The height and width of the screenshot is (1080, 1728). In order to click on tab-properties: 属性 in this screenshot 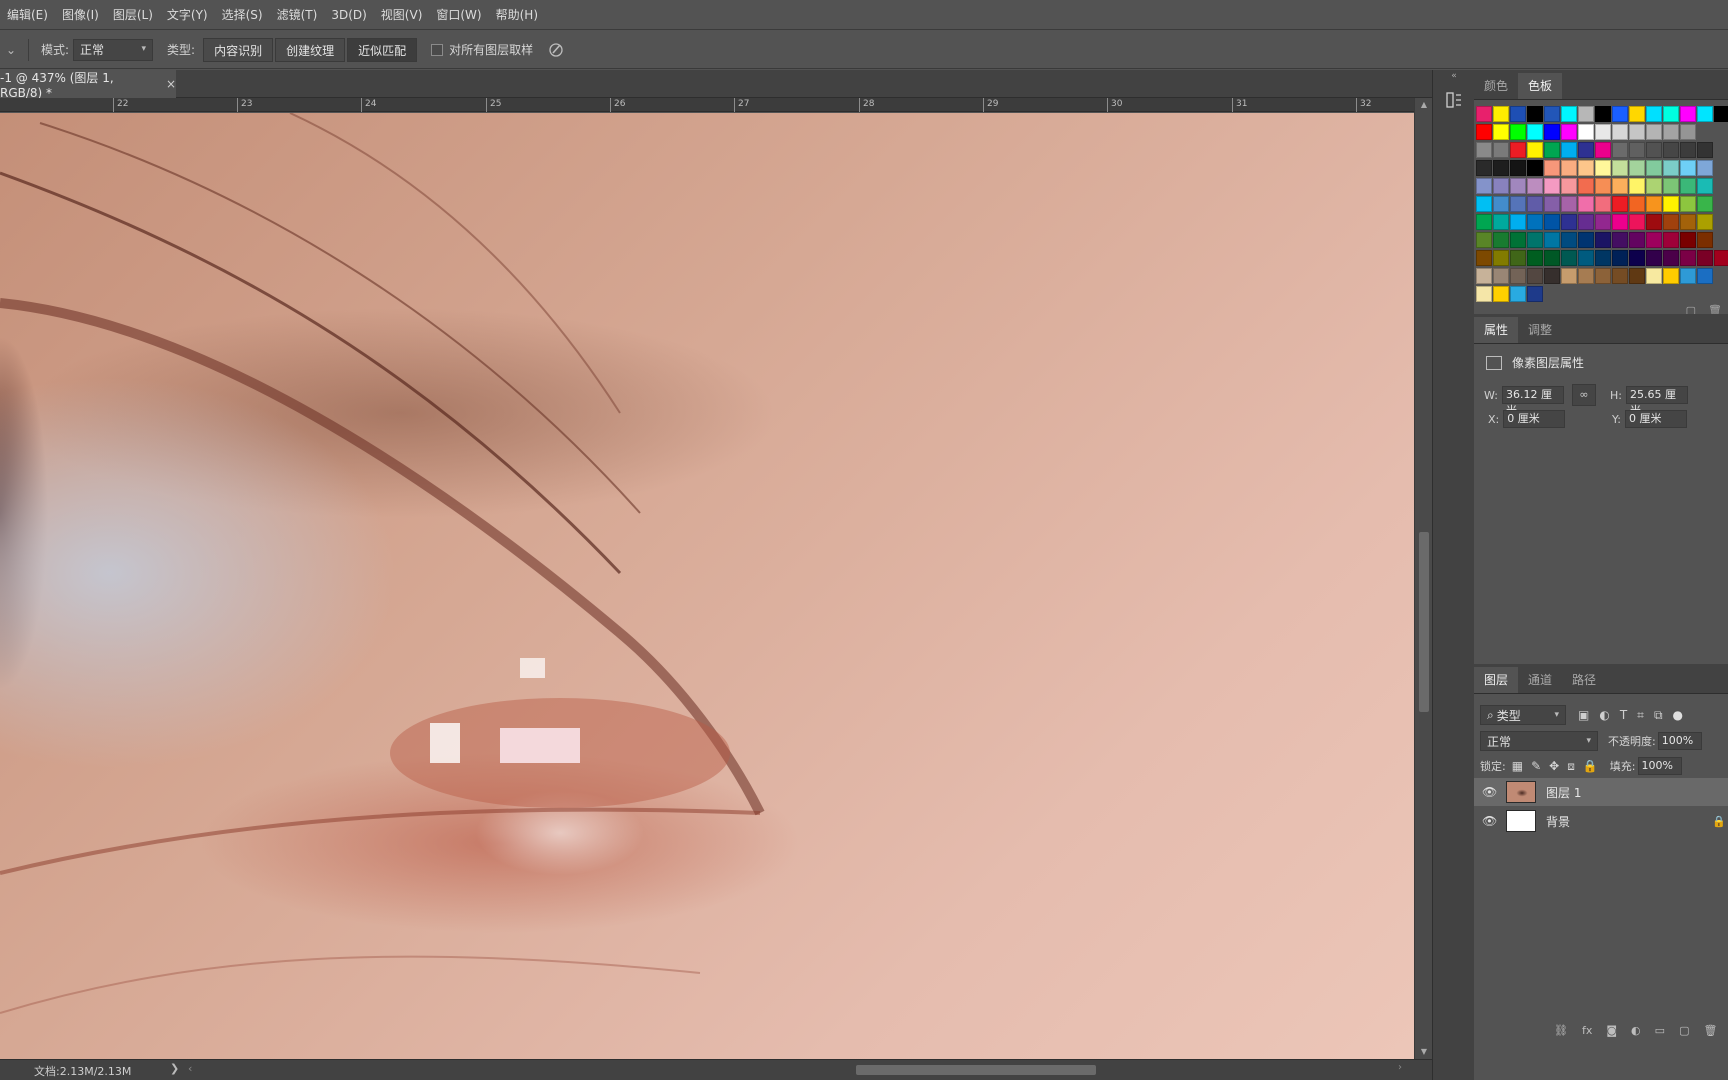, I will do `click(1496, 330)`.